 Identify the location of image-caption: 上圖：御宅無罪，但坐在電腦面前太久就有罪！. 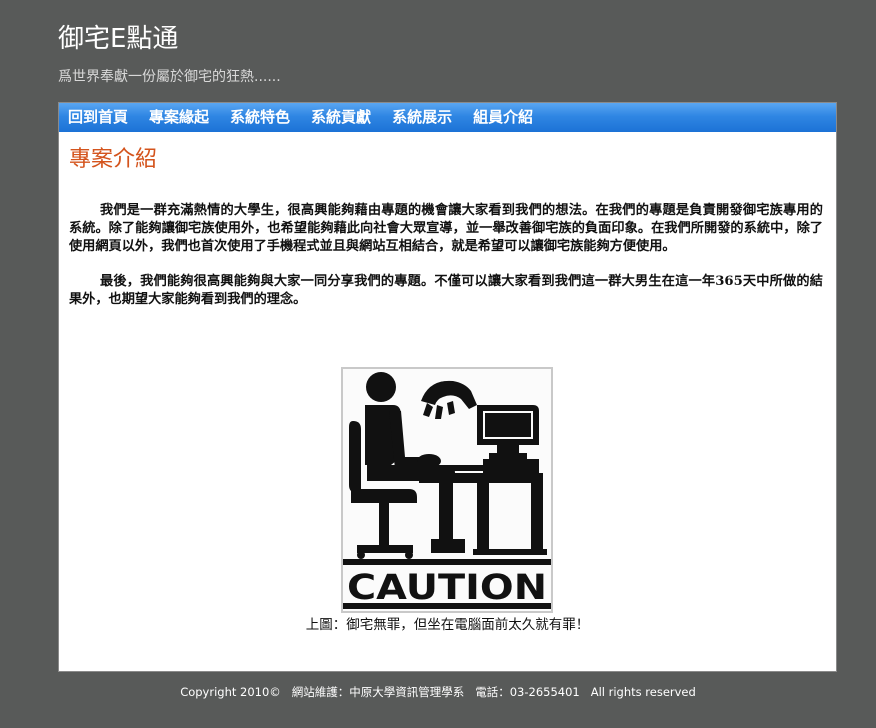
(447, 625).